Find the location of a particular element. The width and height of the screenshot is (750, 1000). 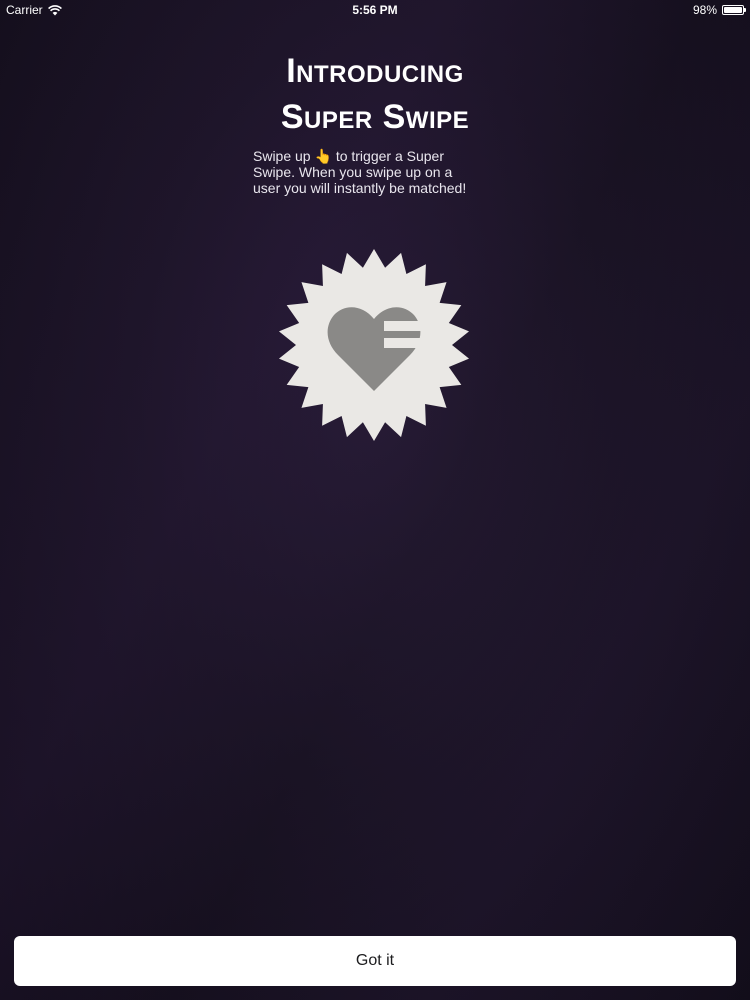

desc-before-emoji: Swipe up is located at coordinates (282, 156).